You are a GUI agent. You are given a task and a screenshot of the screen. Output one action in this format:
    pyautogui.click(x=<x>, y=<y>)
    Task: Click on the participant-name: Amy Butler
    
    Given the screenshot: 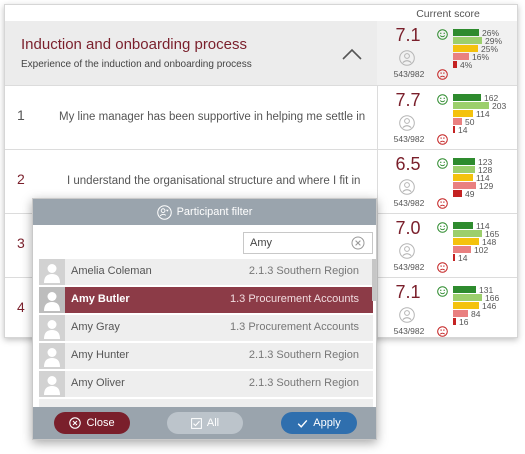 What is the action you would take?
    pyautogui.click(x=100, y=299)
    